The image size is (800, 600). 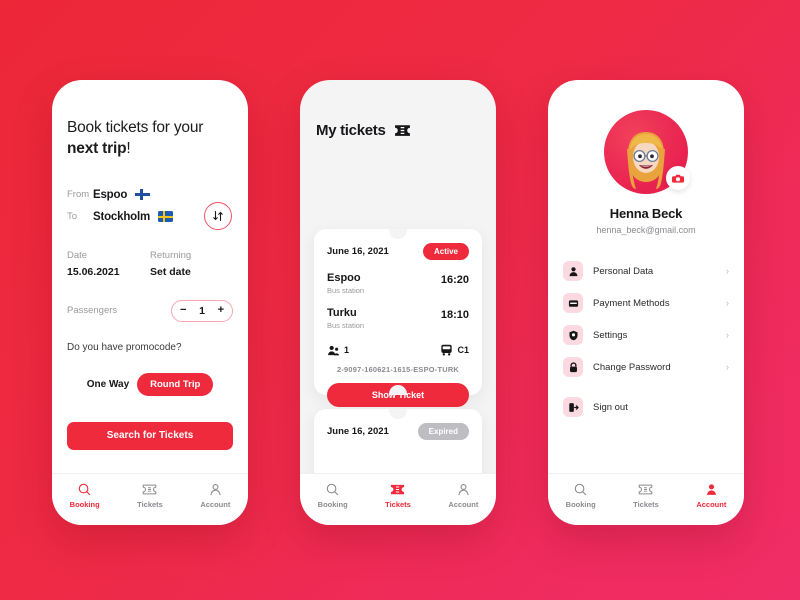 What do you see at coordinates (646, 335) in the screenshot?
I see `menu-item-settings: Settings ›` at bounding box center [646, 335].